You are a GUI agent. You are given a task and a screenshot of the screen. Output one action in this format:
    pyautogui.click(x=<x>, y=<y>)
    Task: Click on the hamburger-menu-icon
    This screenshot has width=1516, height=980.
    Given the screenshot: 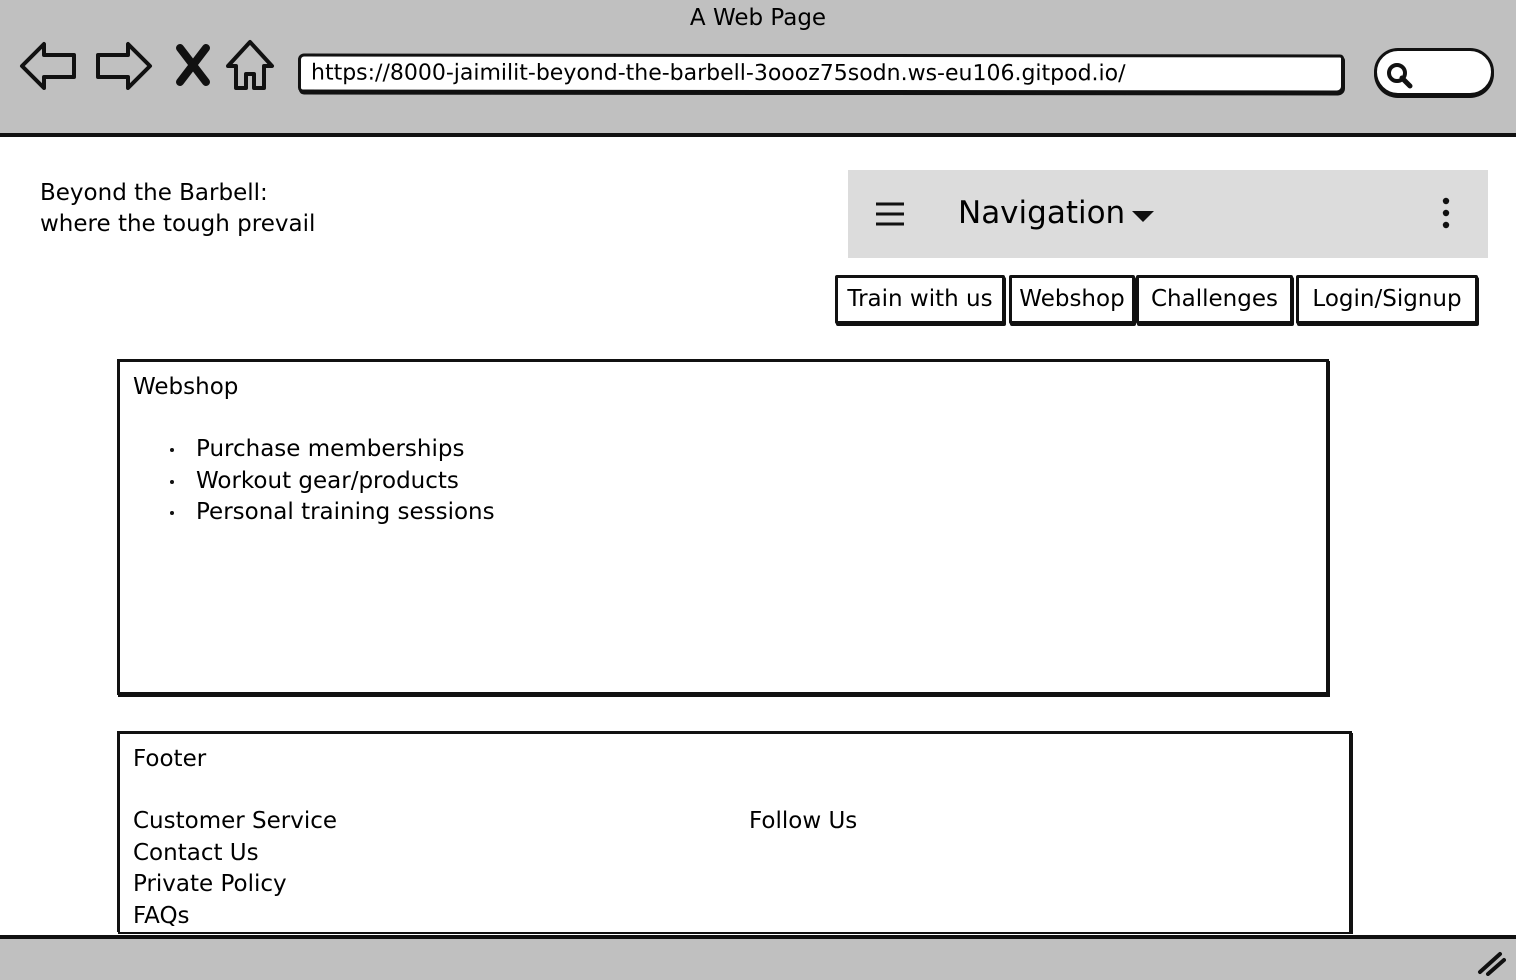 What is the action you would take?
    pyautogui.click(x=890, y=214)
    